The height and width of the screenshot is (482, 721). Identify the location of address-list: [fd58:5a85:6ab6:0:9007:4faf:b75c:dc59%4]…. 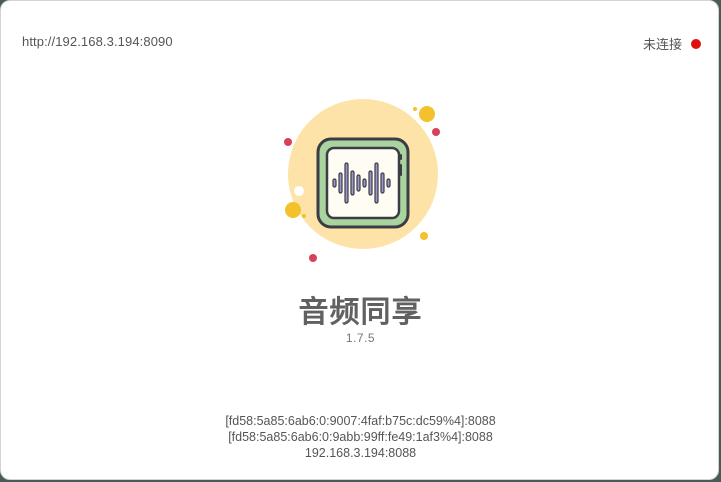
(359, 437).